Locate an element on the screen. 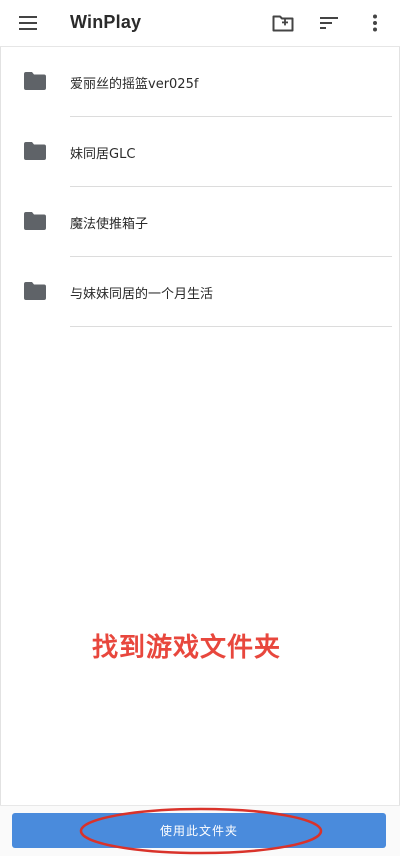 This screenshot has width=400, height=856. create-folder-button is located at coordinates (283, 23).